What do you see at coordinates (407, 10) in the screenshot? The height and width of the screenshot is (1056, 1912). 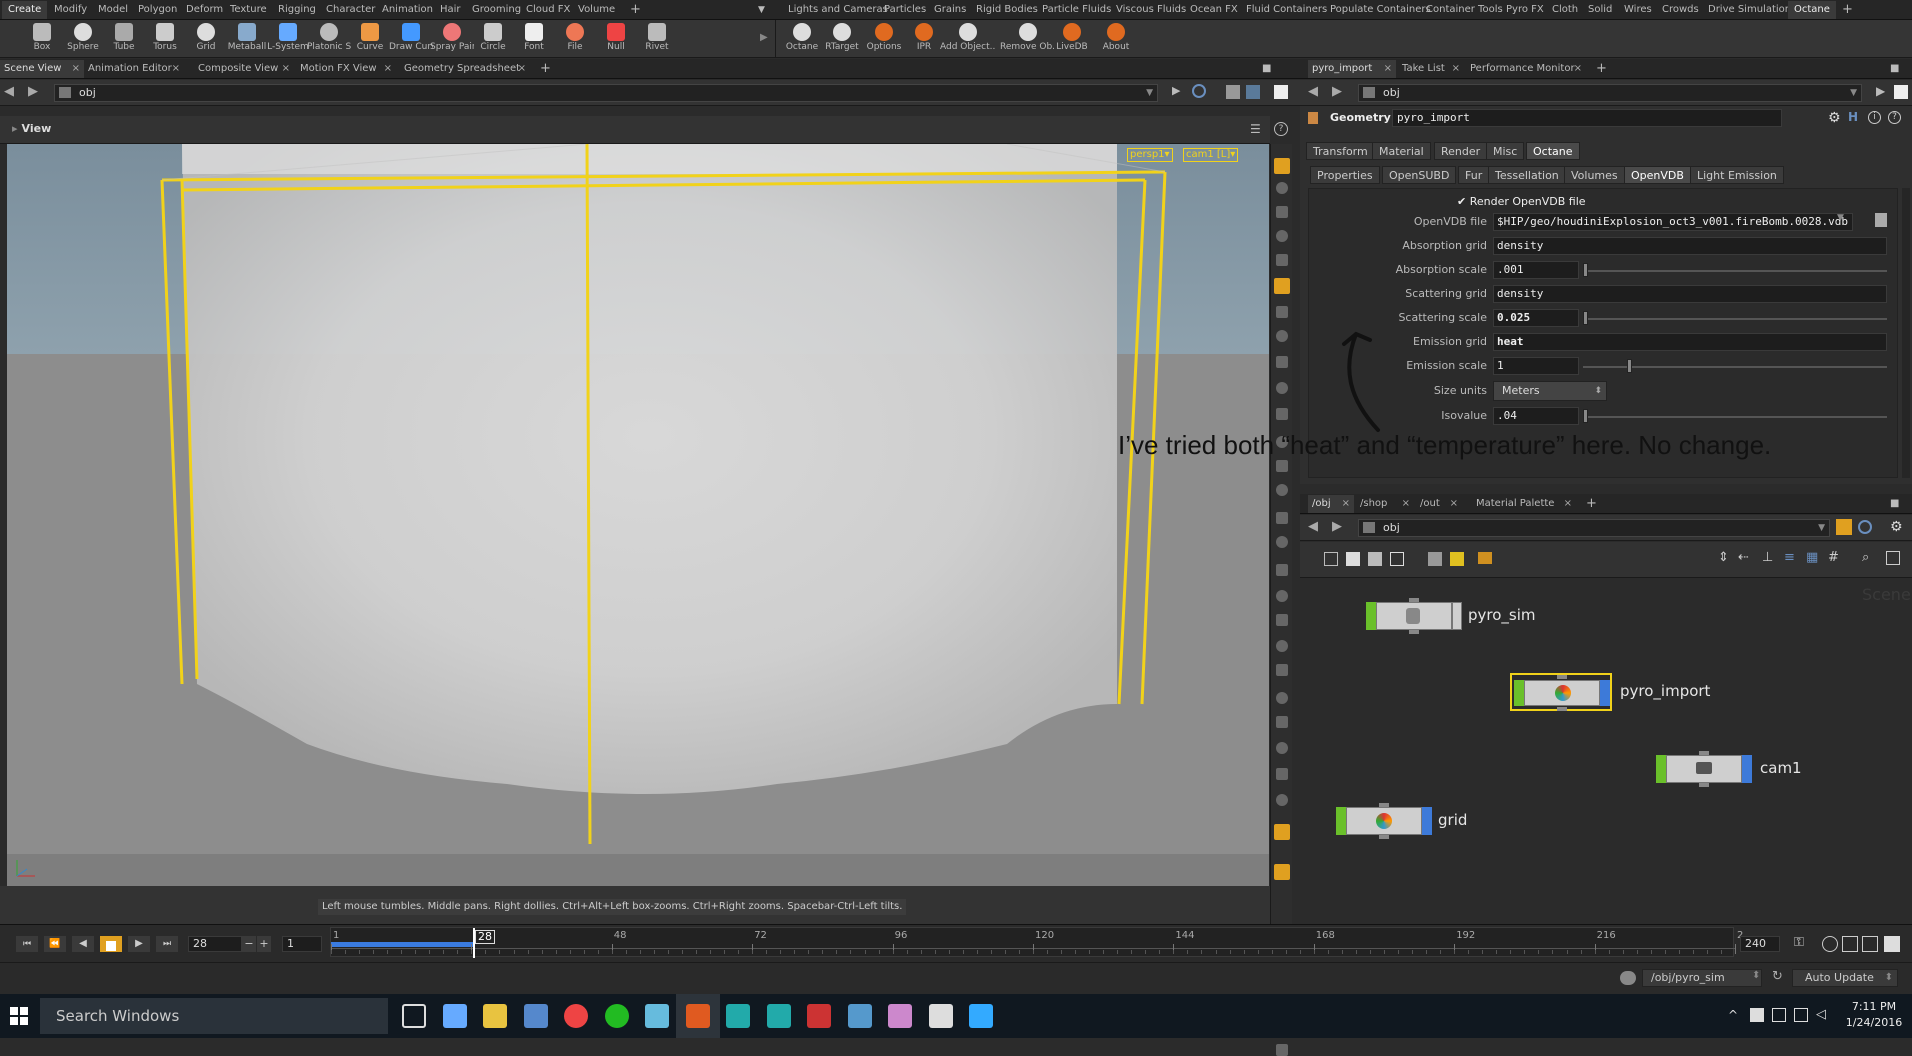 I see `shelf-tab: Animation` at bounding box center [407, 10].